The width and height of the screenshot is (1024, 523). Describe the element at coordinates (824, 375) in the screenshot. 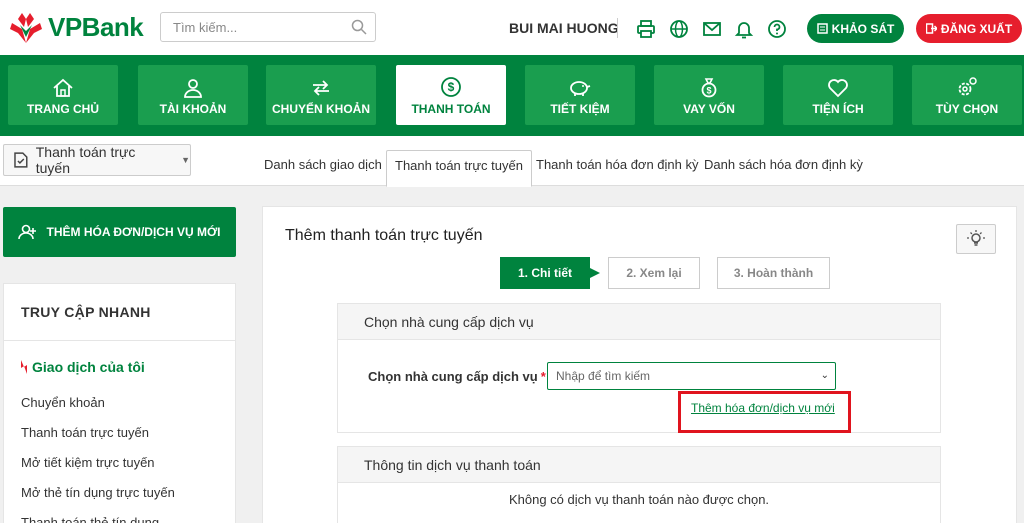

I see `chevron-down-icon: ⌄` at that location.